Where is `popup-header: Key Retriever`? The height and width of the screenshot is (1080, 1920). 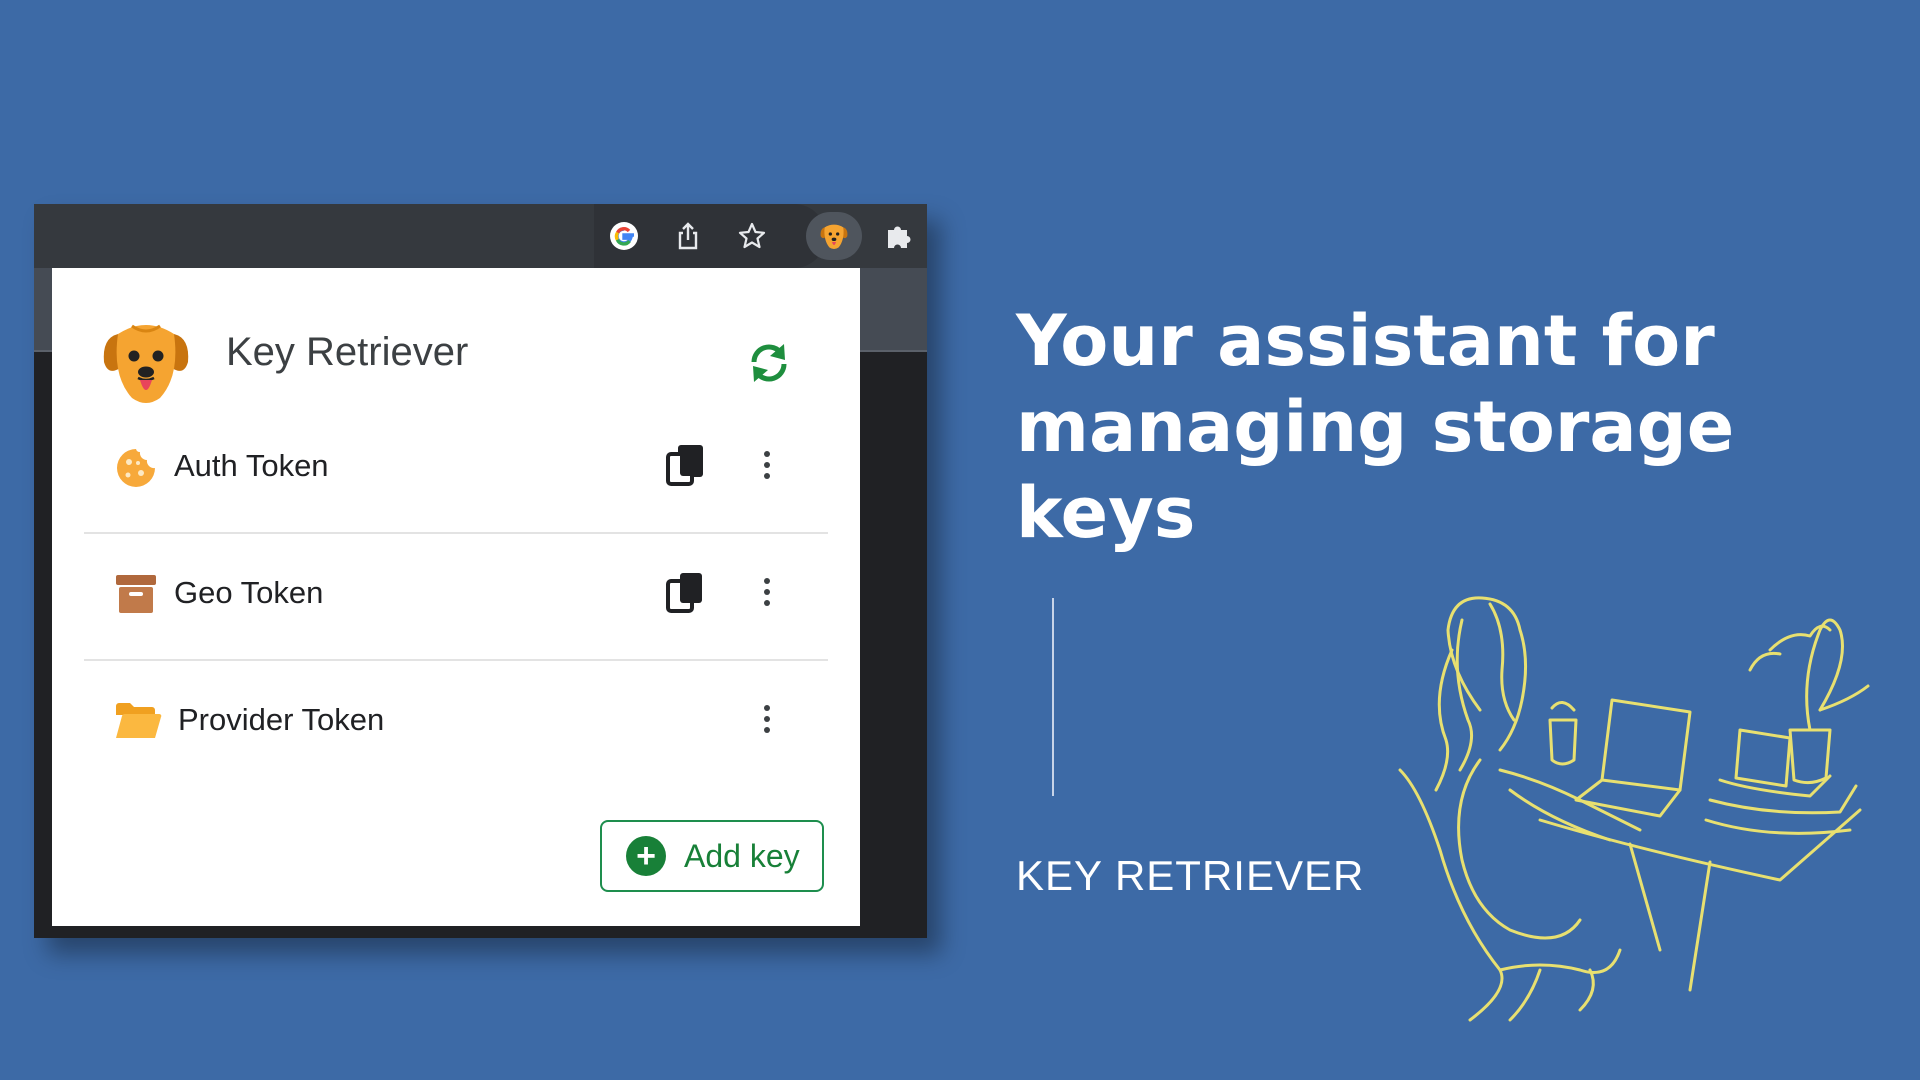
popup-header: Key Retriever is located at coordinates (456, 338).